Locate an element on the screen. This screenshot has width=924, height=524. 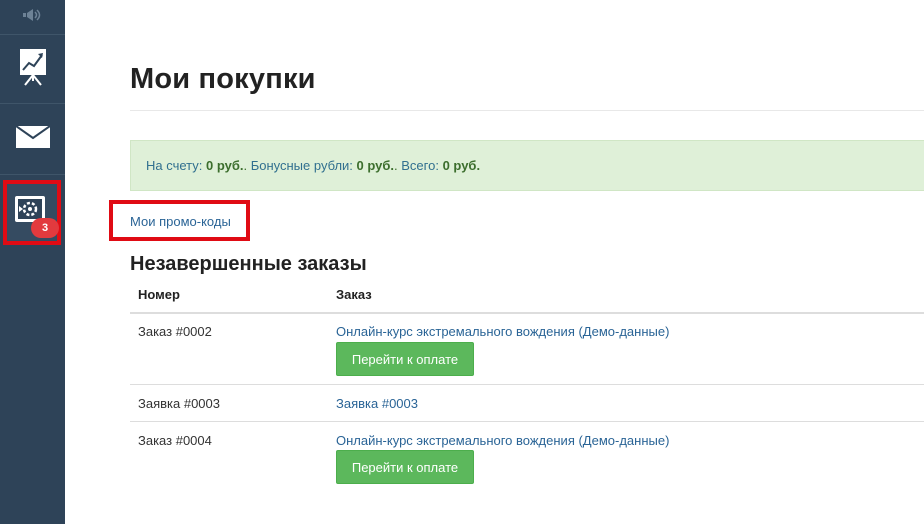
total-value: 0 руб. is located at coordinates (461, 165).